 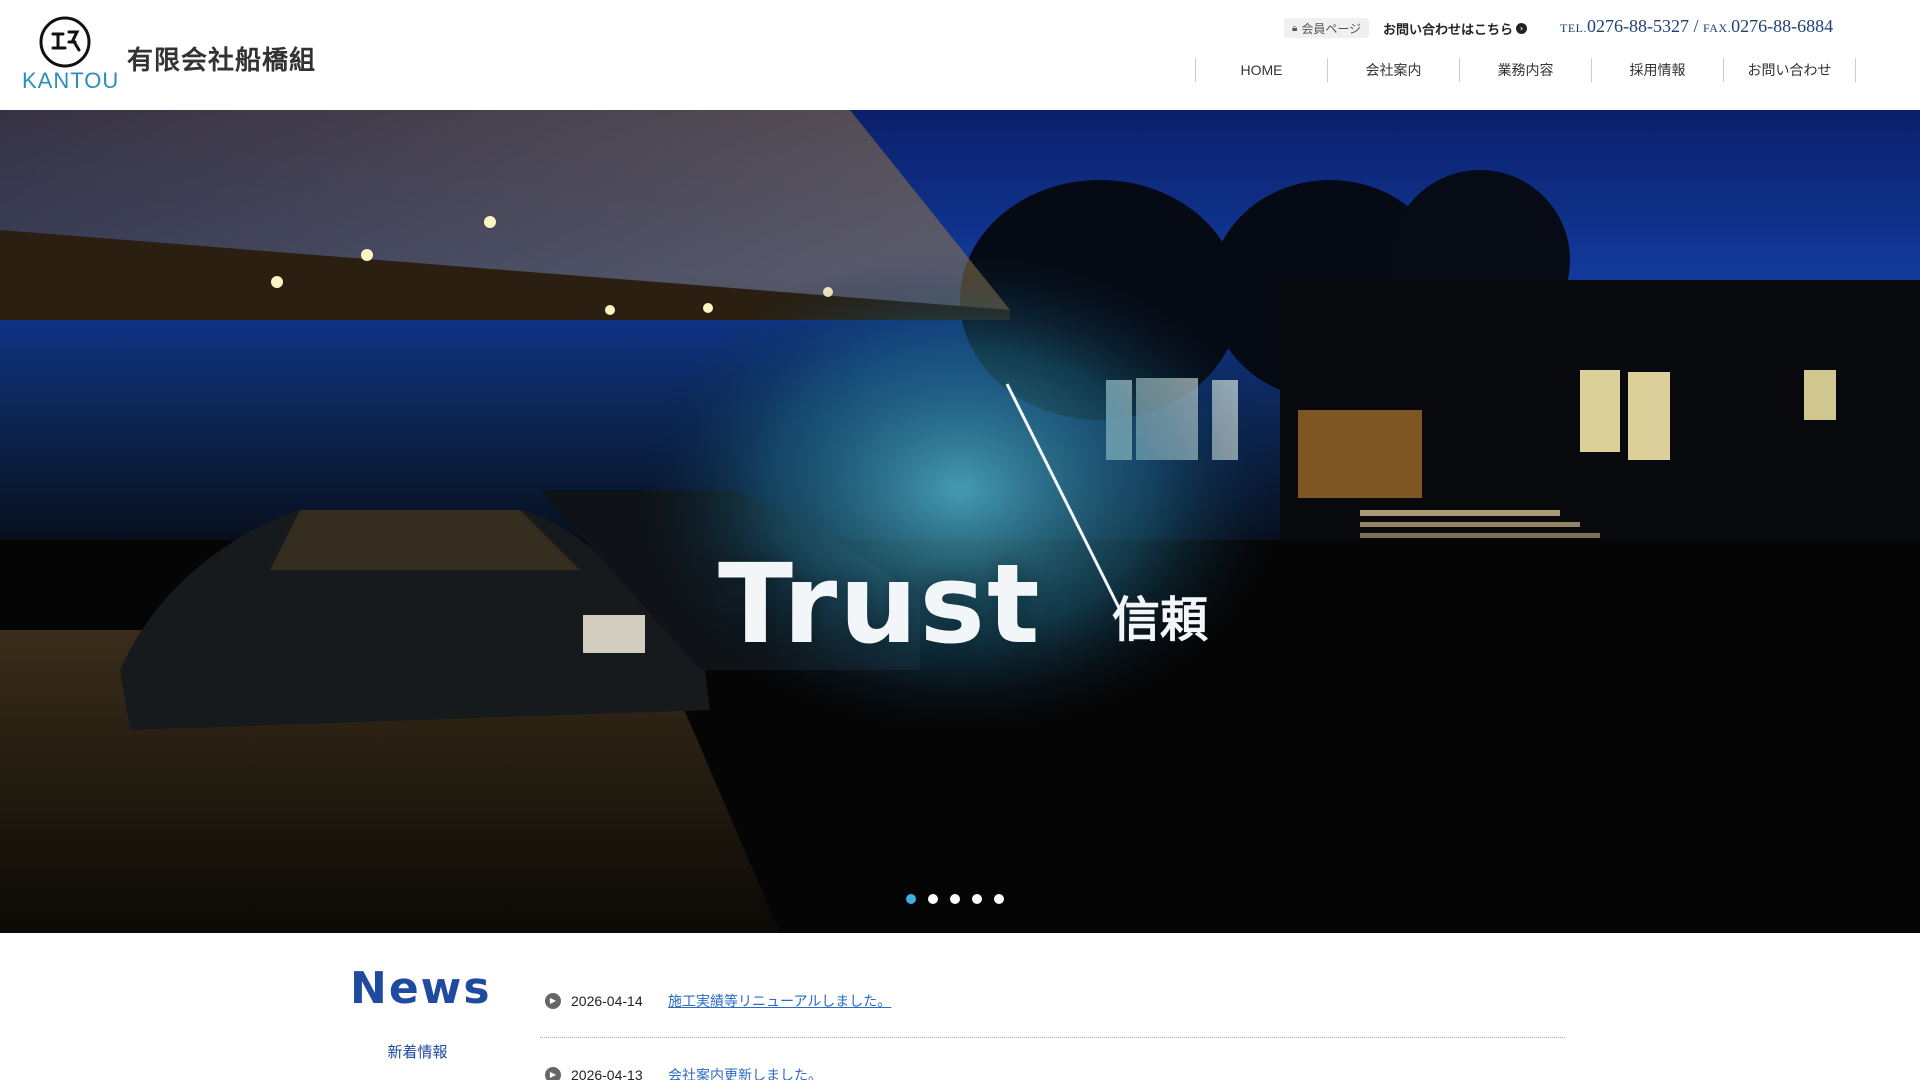 What do you see at coordinates (779, 1001) in the screenshot?
I see `news-link: 施工実績等リニューアルしました。` at bounding box center [779, 1001].